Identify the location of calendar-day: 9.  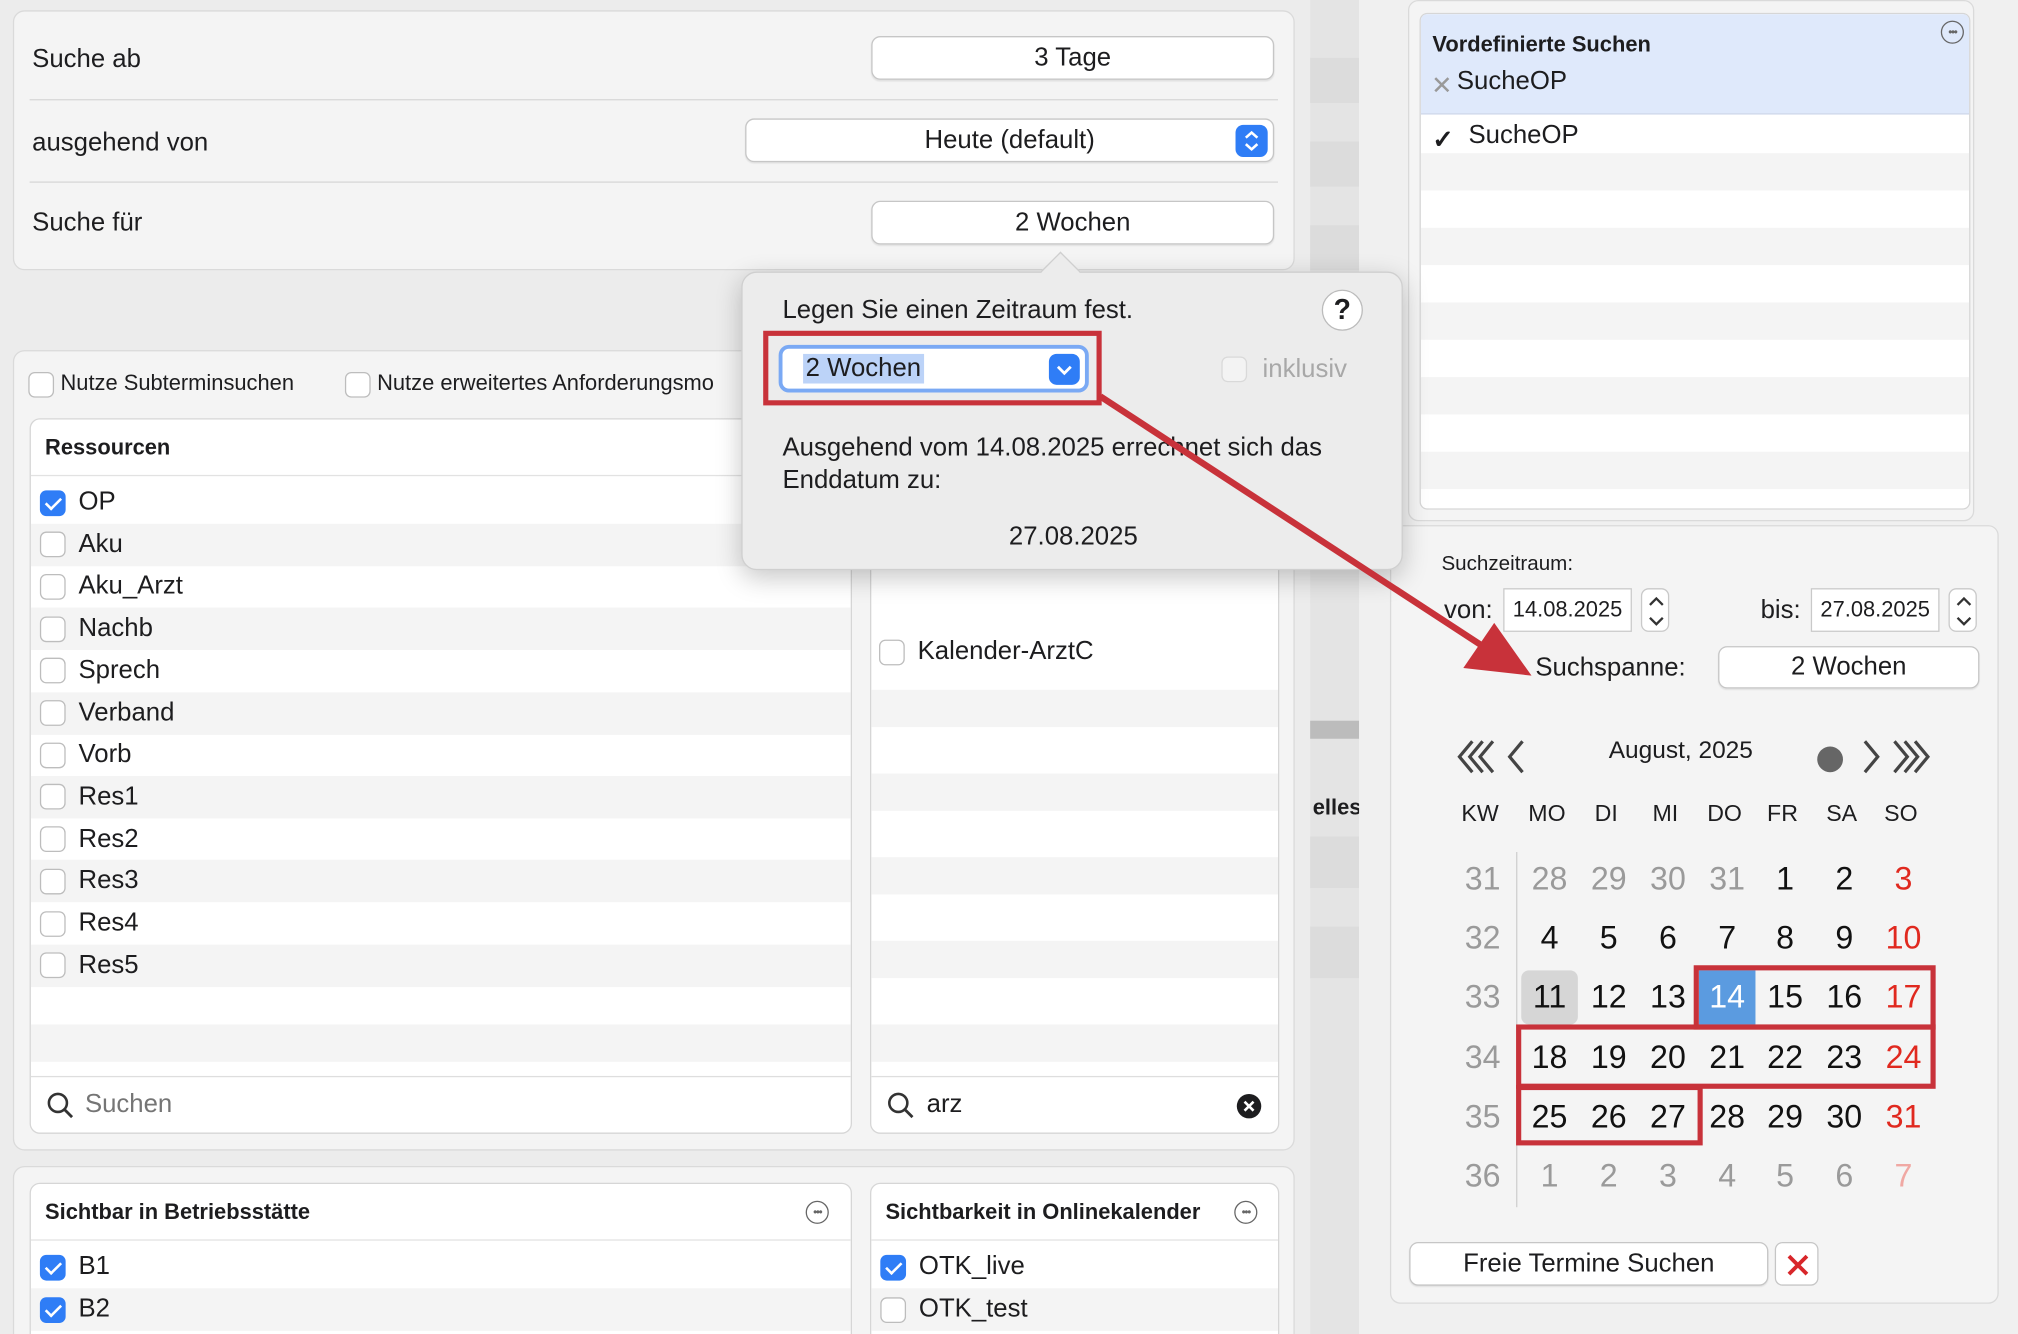
(1844, 938).